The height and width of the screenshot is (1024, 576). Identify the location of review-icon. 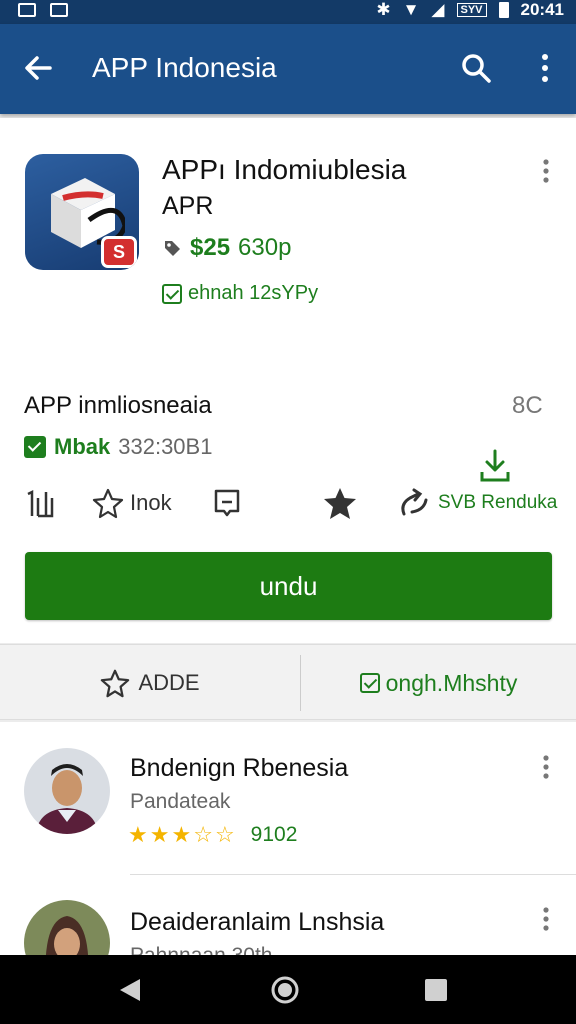
(227, 503).